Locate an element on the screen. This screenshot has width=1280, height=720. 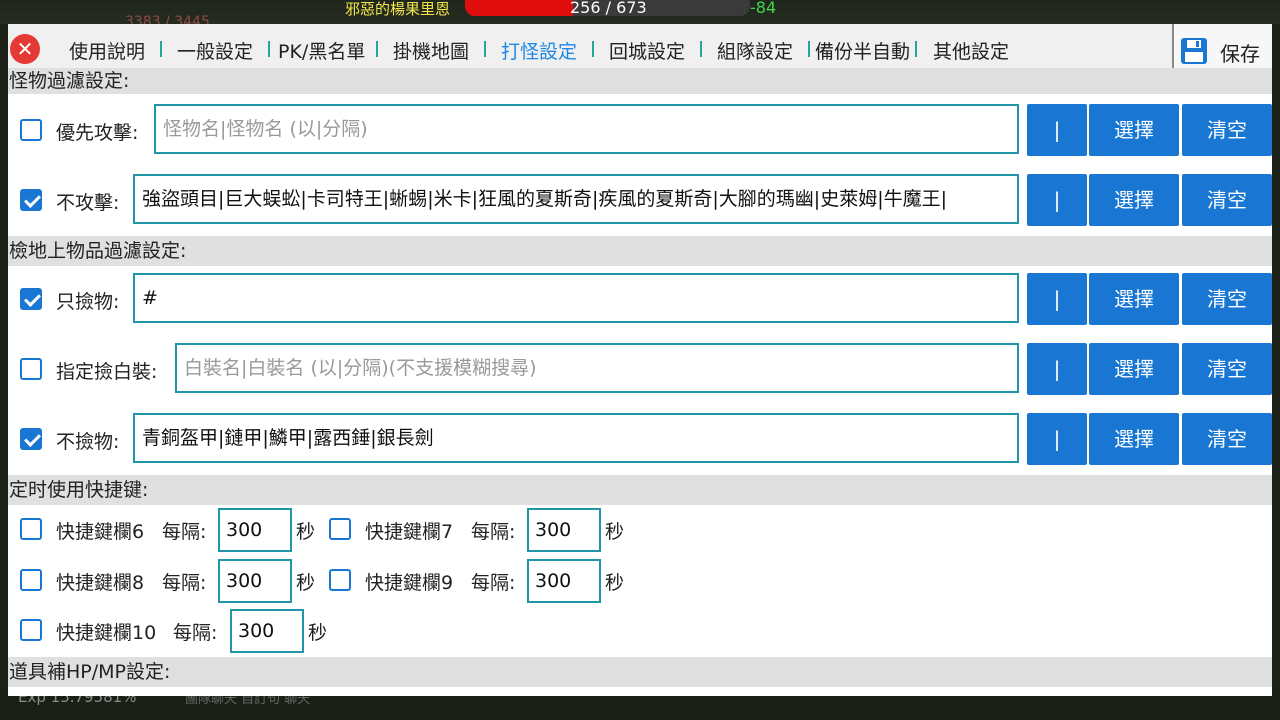
section-hotkeys: 定时使用快捷键: is located at coordinates (640, 490).